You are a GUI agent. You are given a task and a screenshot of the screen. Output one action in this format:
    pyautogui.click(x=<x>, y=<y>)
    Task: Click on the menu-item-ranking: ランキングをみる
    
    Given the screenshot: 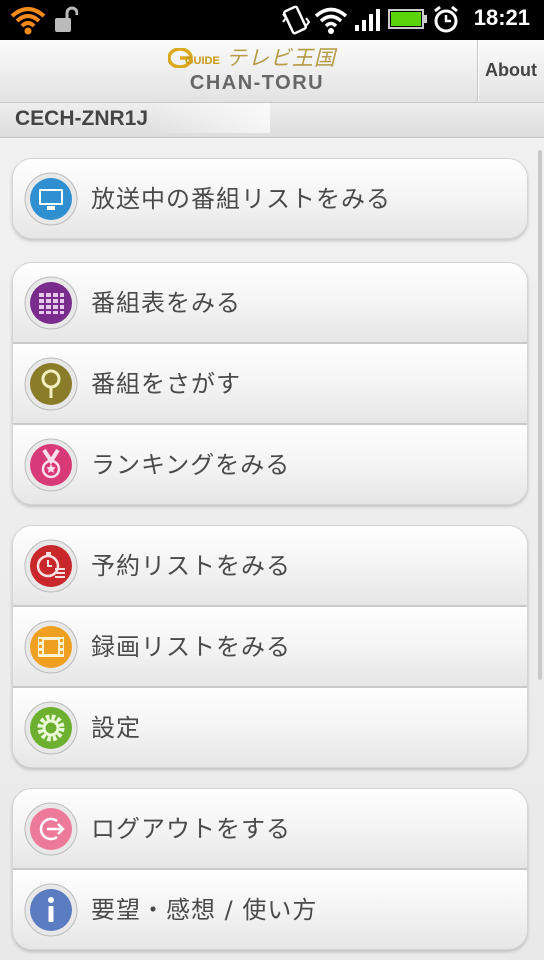 What is the action you would take?
    pyautogui.click(x=270, y=464)
    